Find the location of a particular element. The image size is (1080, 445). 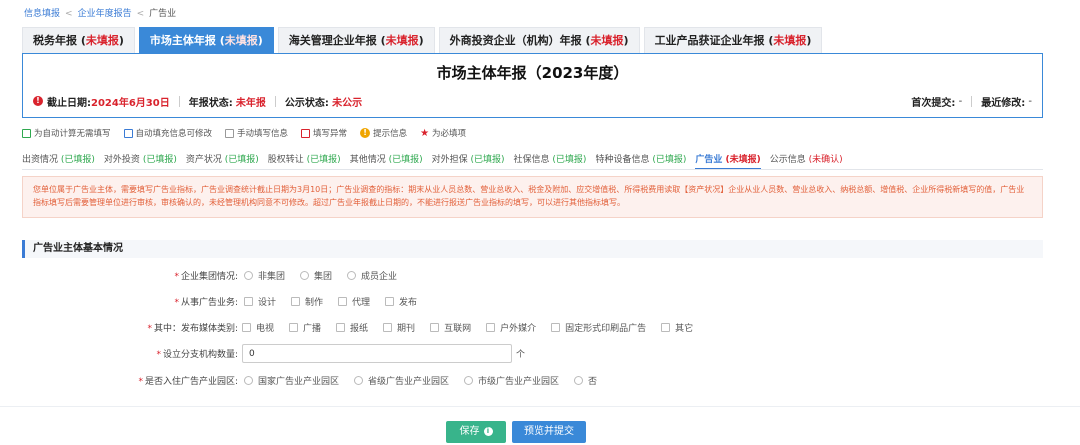

group-label: * 企业集团情况: is located at coordinates (206, 277).